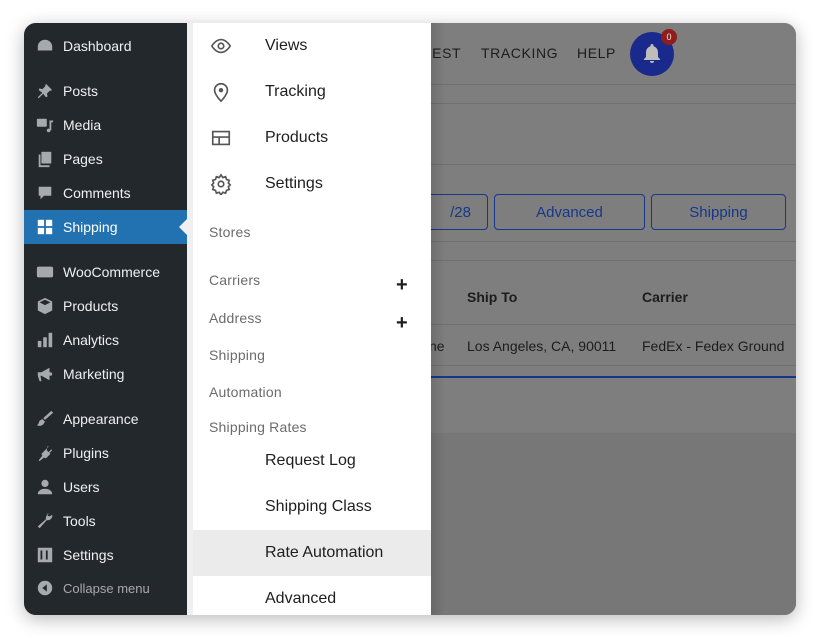 The height and width of the screenshot is (638, 820). Describe the element at coordinates (105, 487) in the screenshot. I see `sidebar-item-users: Users` at that location.